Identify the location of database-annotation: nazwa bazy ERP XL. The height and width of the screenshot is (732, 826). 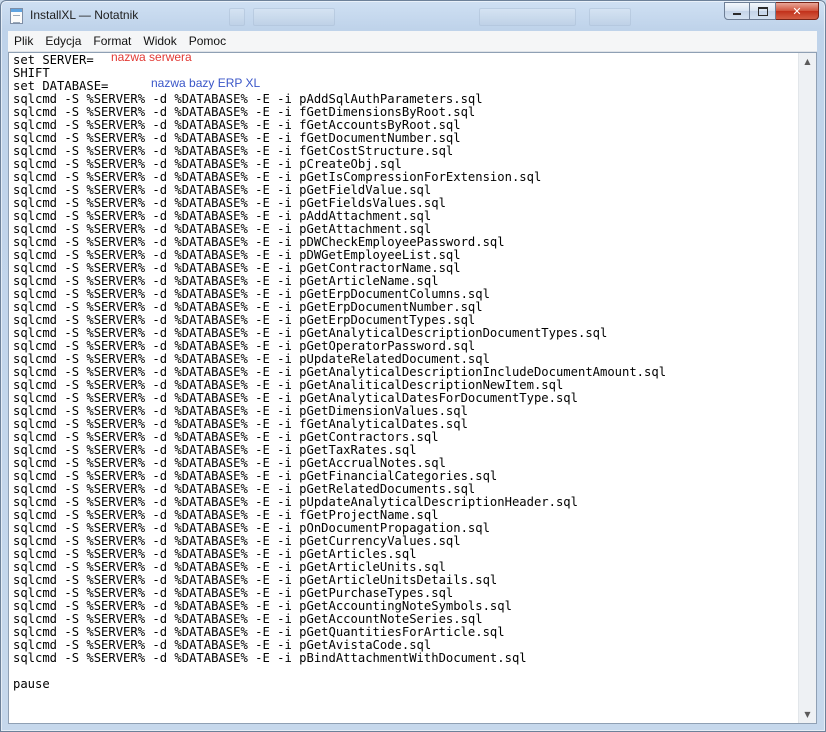
(206, 83).